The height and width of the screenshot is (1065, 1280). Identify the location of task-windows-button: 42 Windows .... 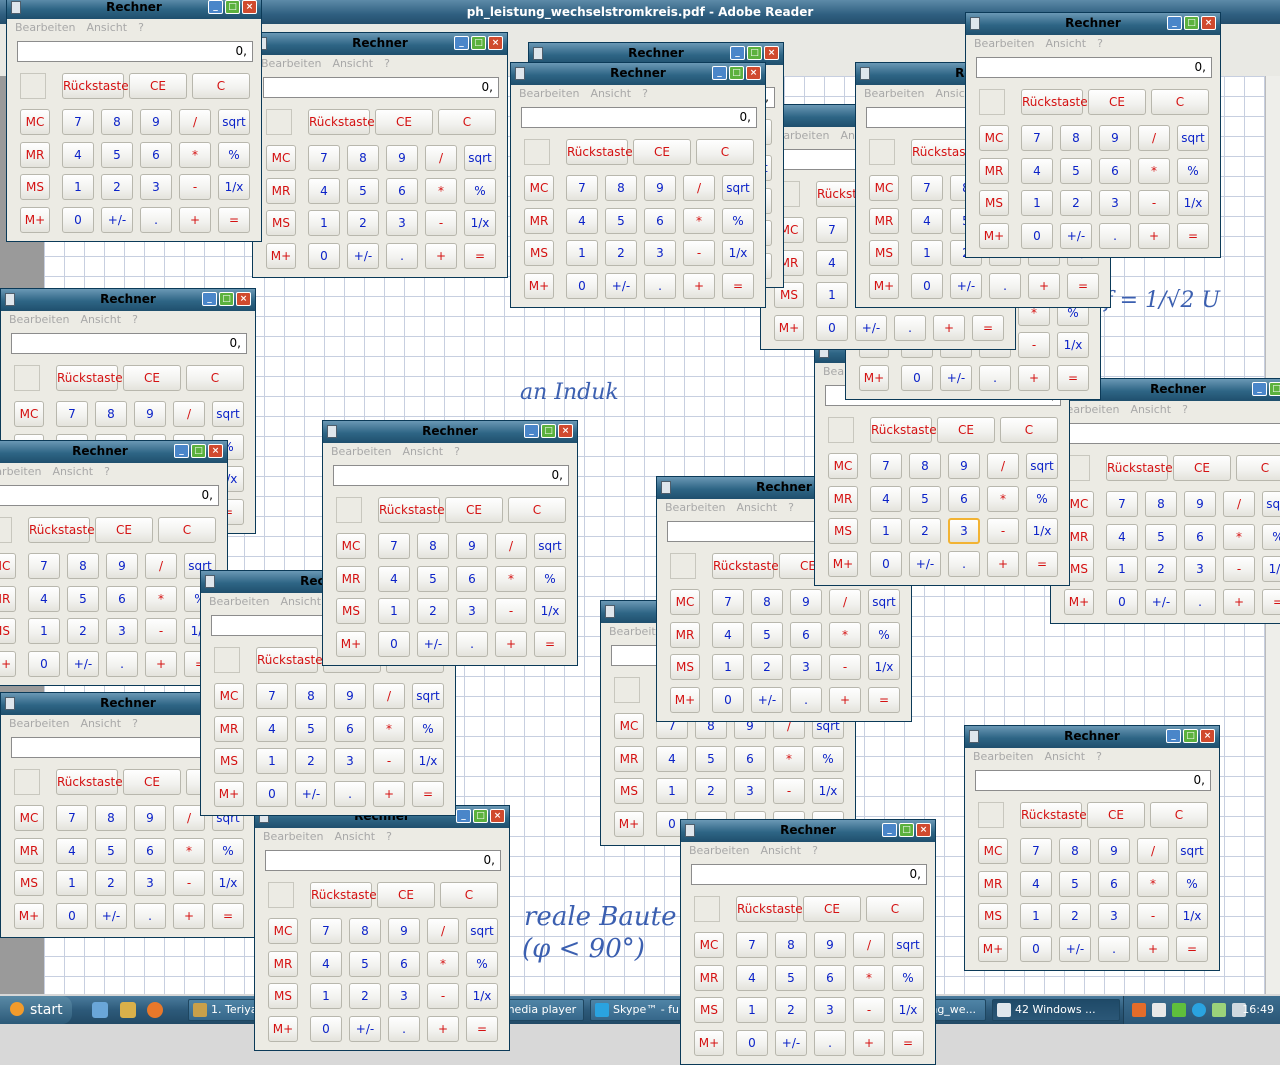
(1056, 1010).